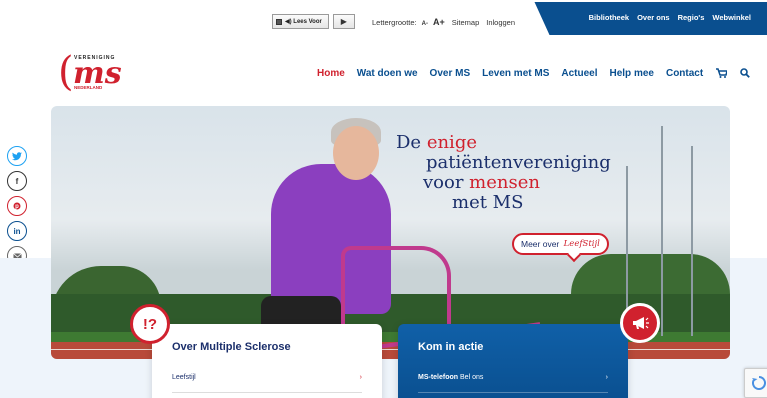 The height and width of the screenshot is (398, 767). What do you see at coordinates (721, 73) in the screenshot?
I see `cart-icon` at bounding box center [721, 73].